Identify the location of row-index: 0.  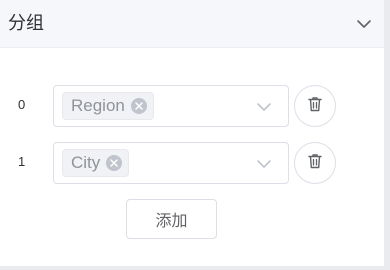
(22, 104).